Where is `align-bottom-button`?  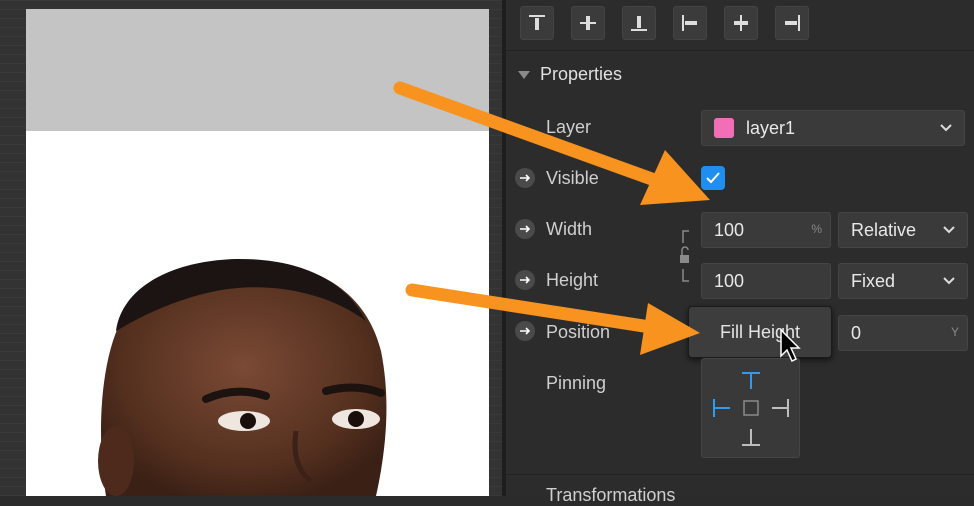 align-bottom-button is located at coordinates (639, 23).